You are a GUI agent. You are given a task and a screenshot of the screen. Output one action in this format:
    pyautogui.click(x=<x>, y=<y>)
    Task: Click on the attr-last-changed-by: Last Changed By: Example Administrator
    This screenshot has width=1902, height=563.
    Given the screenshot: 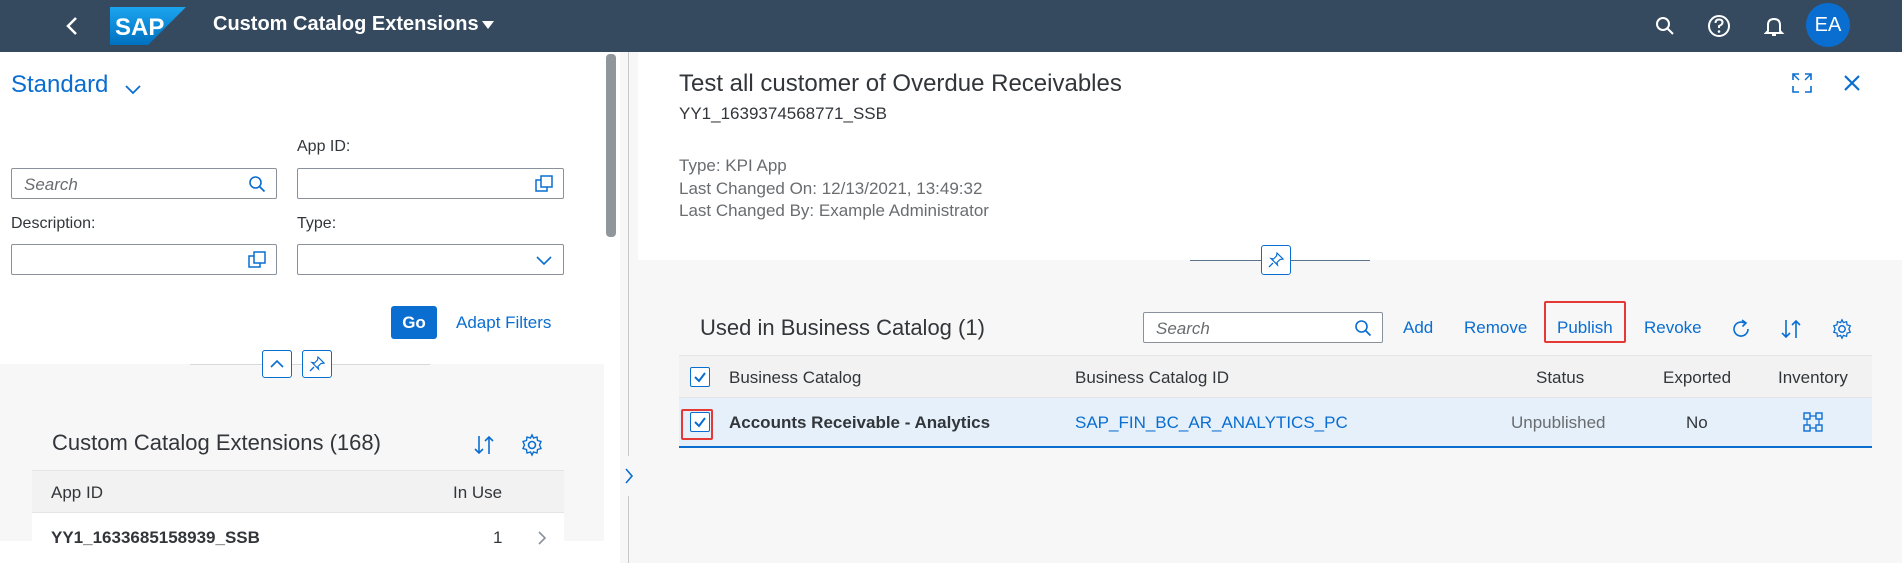 What is the action you would take?
    pyautogui.click(x=834, y=210)
    